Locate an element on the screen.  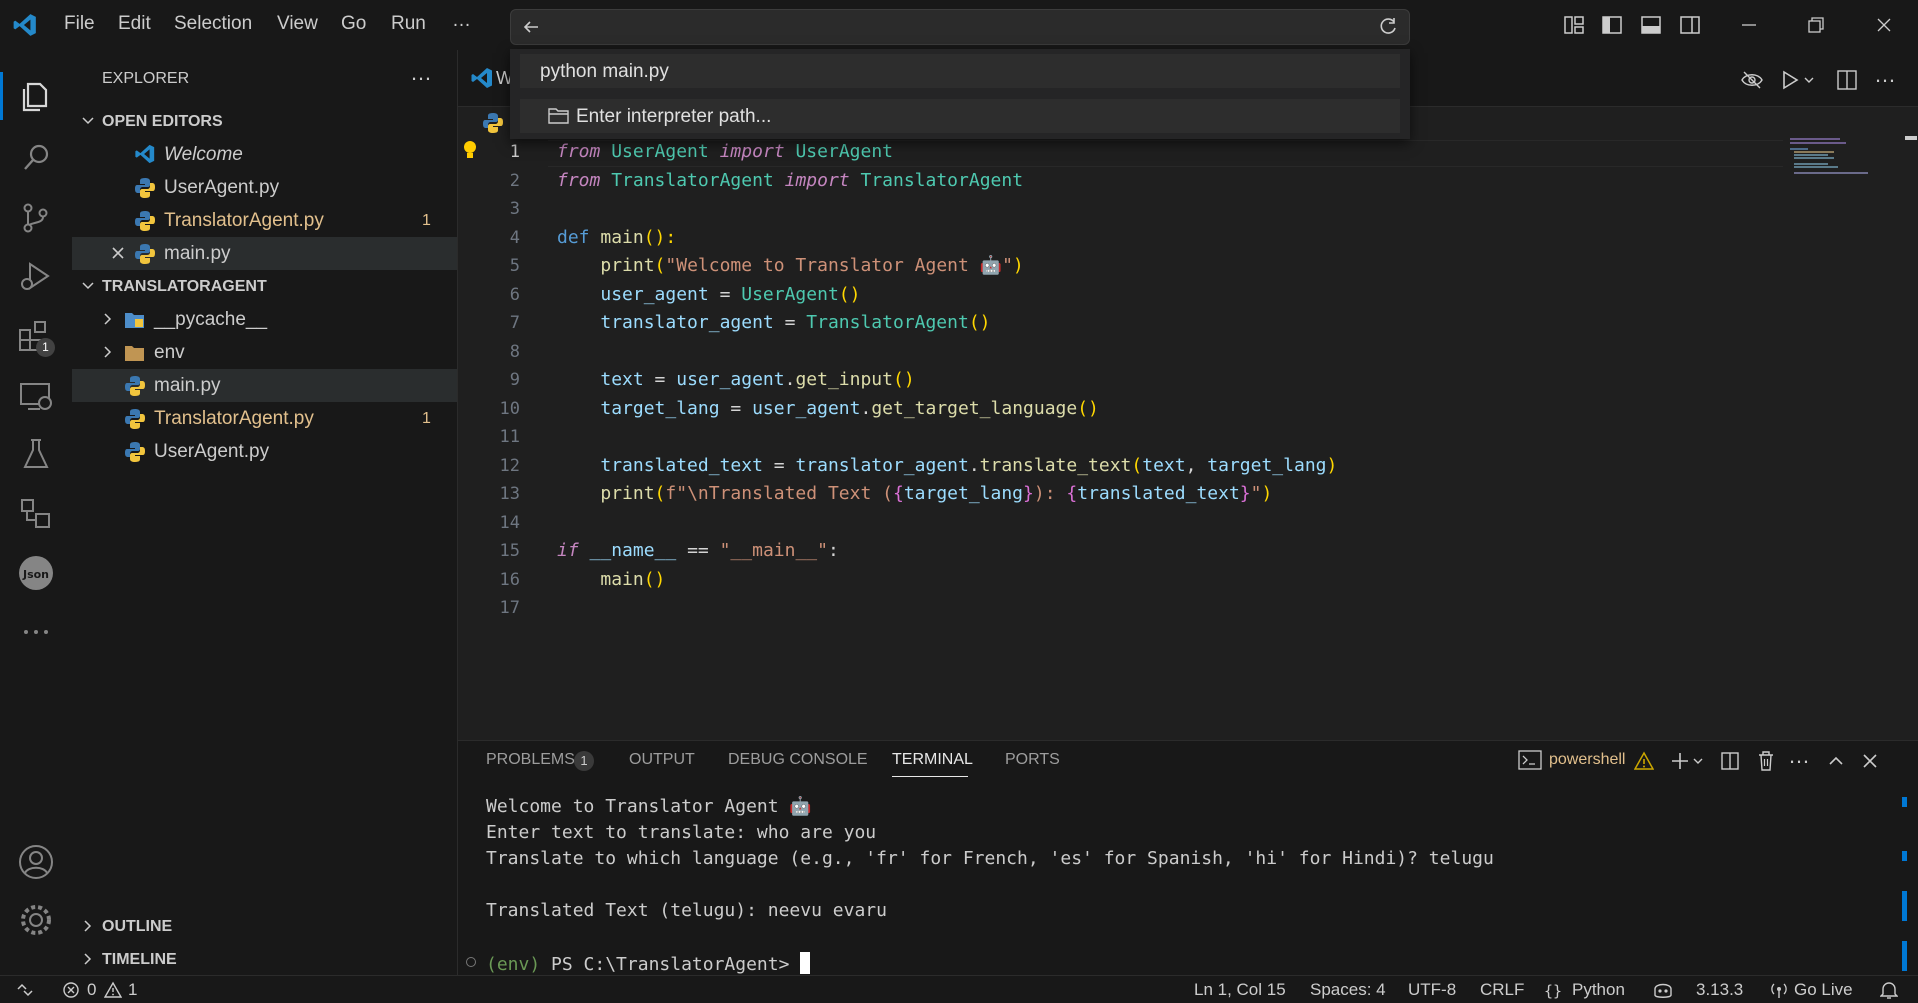
minimap is located at coordinates (1834, 156).